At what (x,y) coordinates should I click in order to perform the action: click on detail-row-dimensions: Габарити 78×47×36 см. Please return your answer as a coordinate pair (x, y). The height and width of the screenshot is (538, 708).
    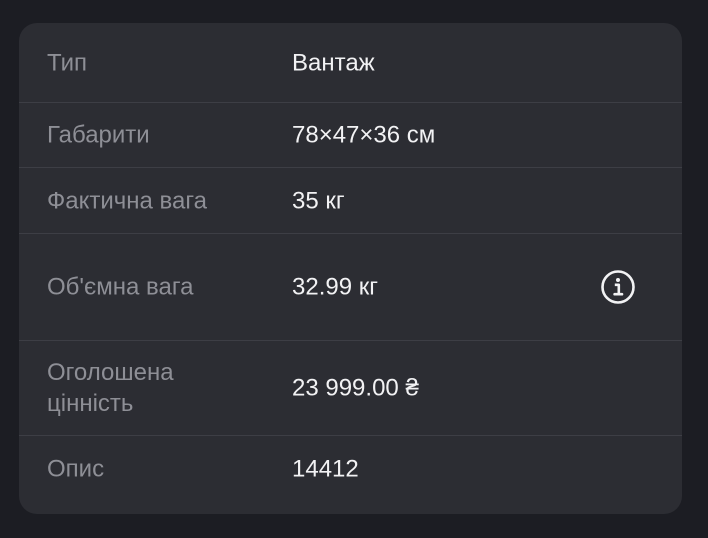
    Looking at the image, I should click on (350, 135).